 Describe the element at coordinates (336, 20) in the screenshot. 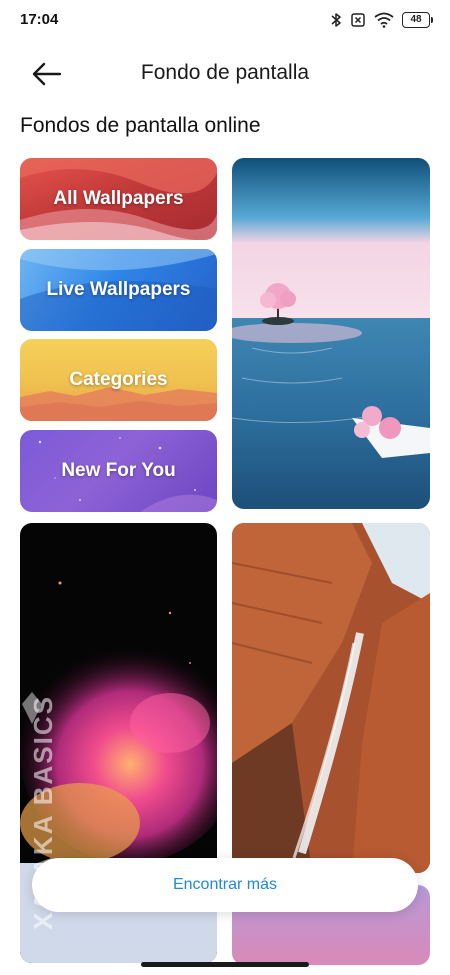

I see `bluetooth-icon` at that location.